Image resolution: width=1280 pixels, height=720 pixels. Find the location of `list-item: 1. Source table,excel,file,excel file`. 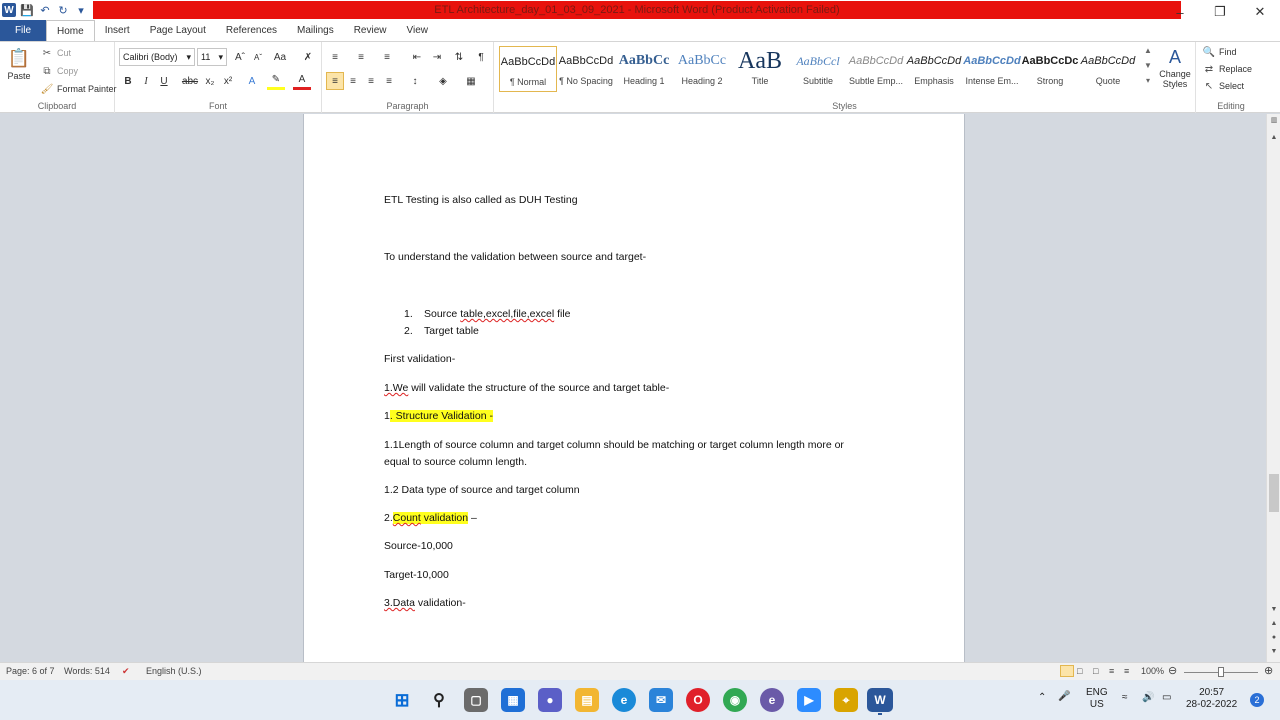

list-item: 1. Source table,excel,file,excel file is located at coordinates (487, 314).